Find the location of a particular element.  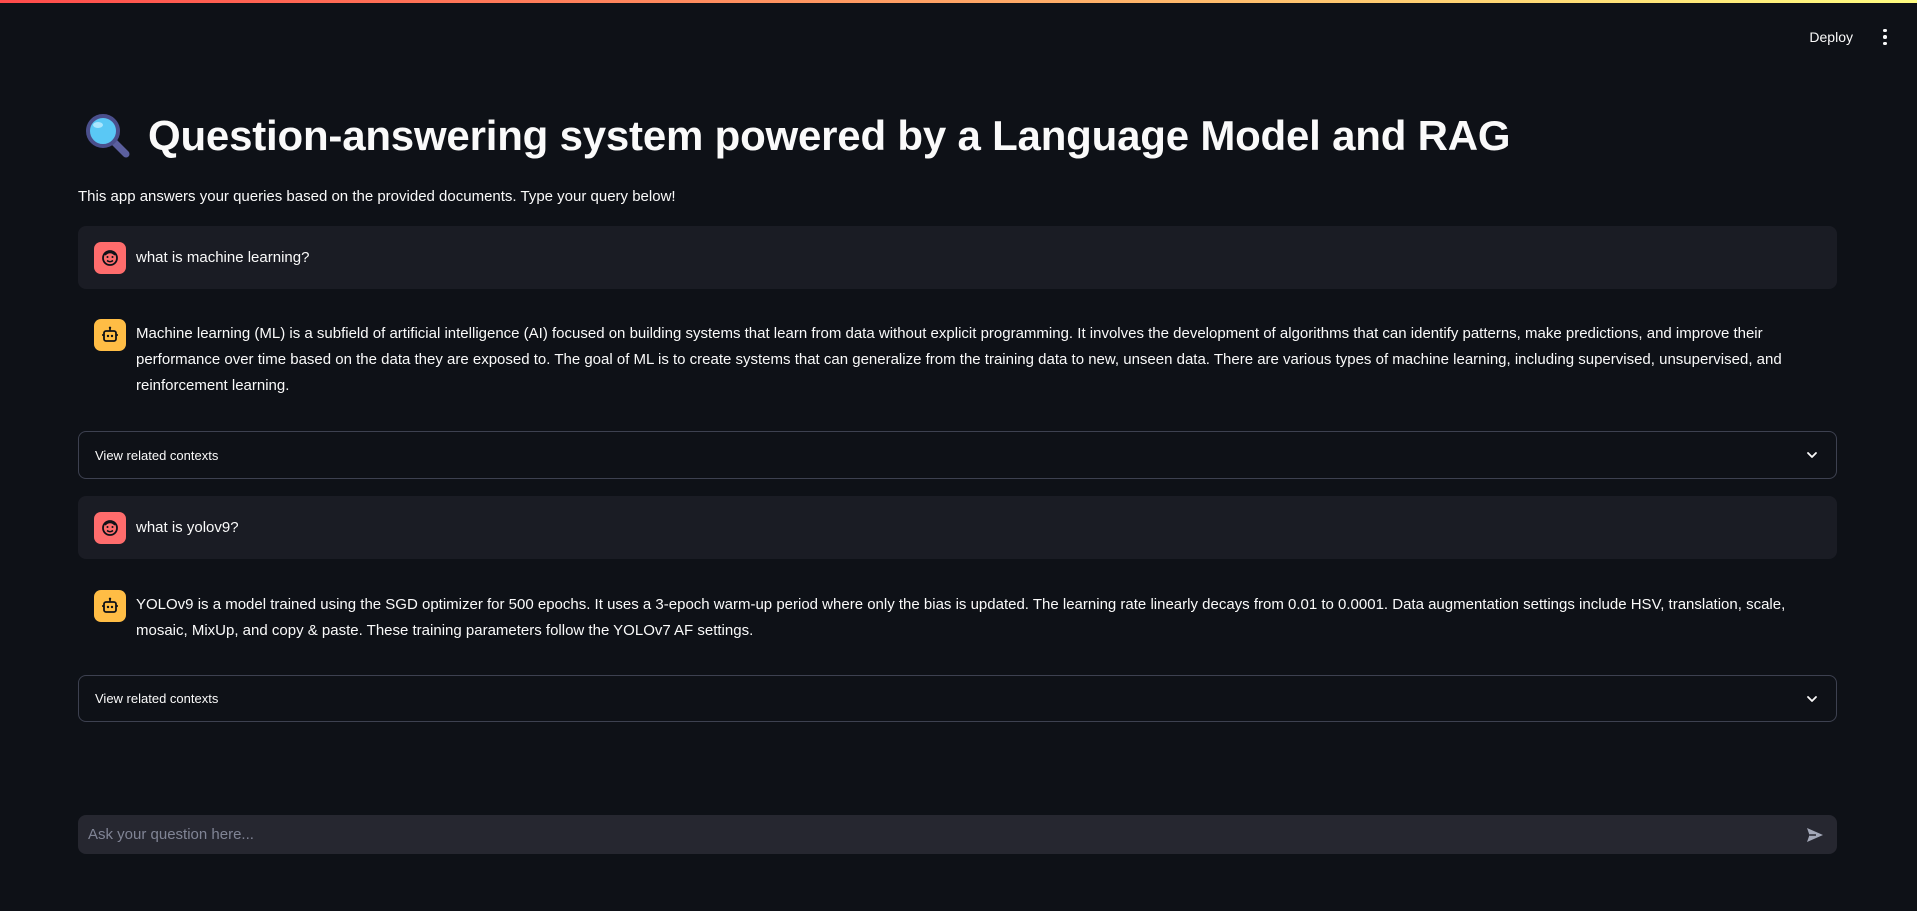

chat-input-container is located at coordinates (957, 834).